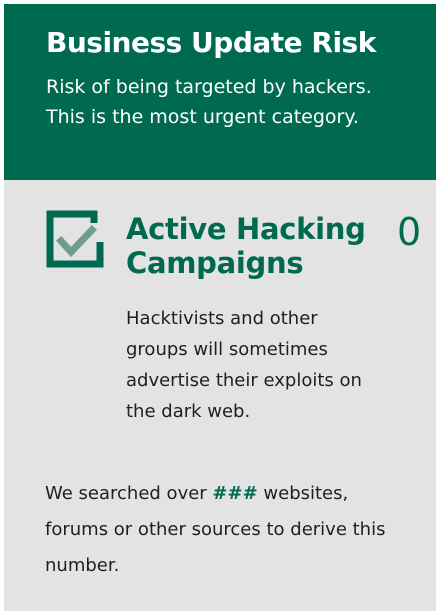 The image size is (440, 615). What do you see at coordinates (75, 239) in the screenshot?
I see `check-box-icon` at bounding box center [75, 239].